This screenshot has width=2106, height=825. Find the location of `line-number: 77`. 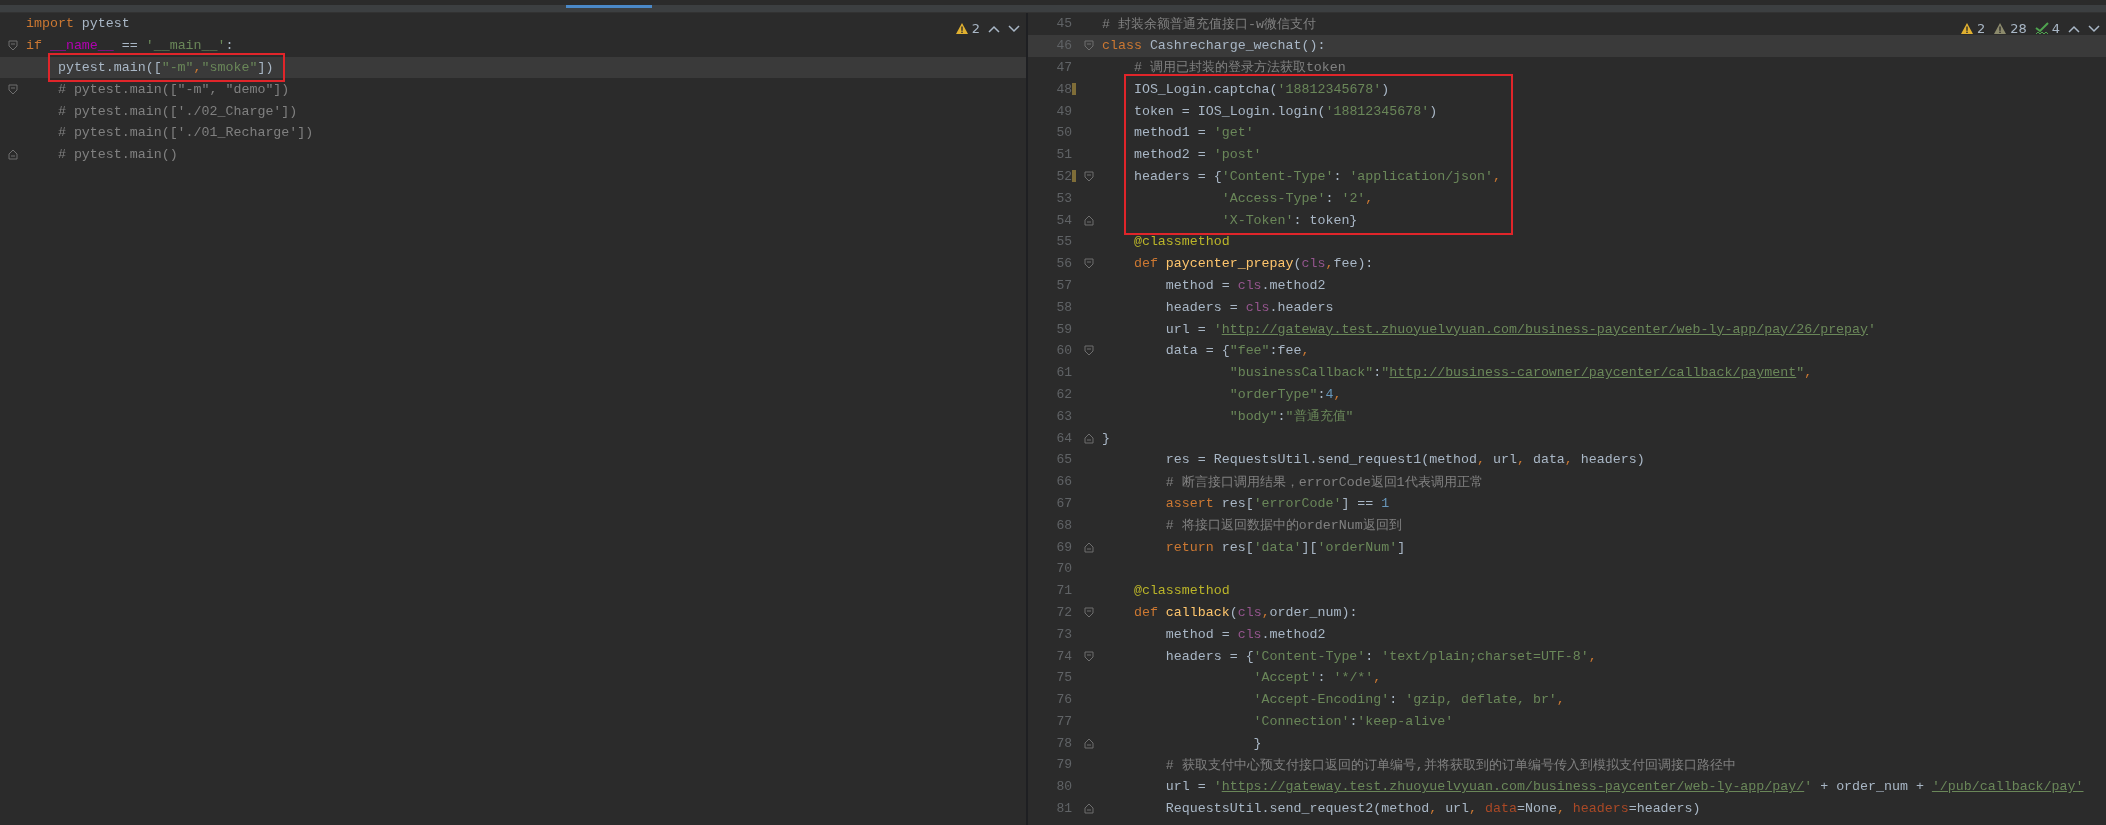

line-number: 77 is located at coordinates (1063, 721).